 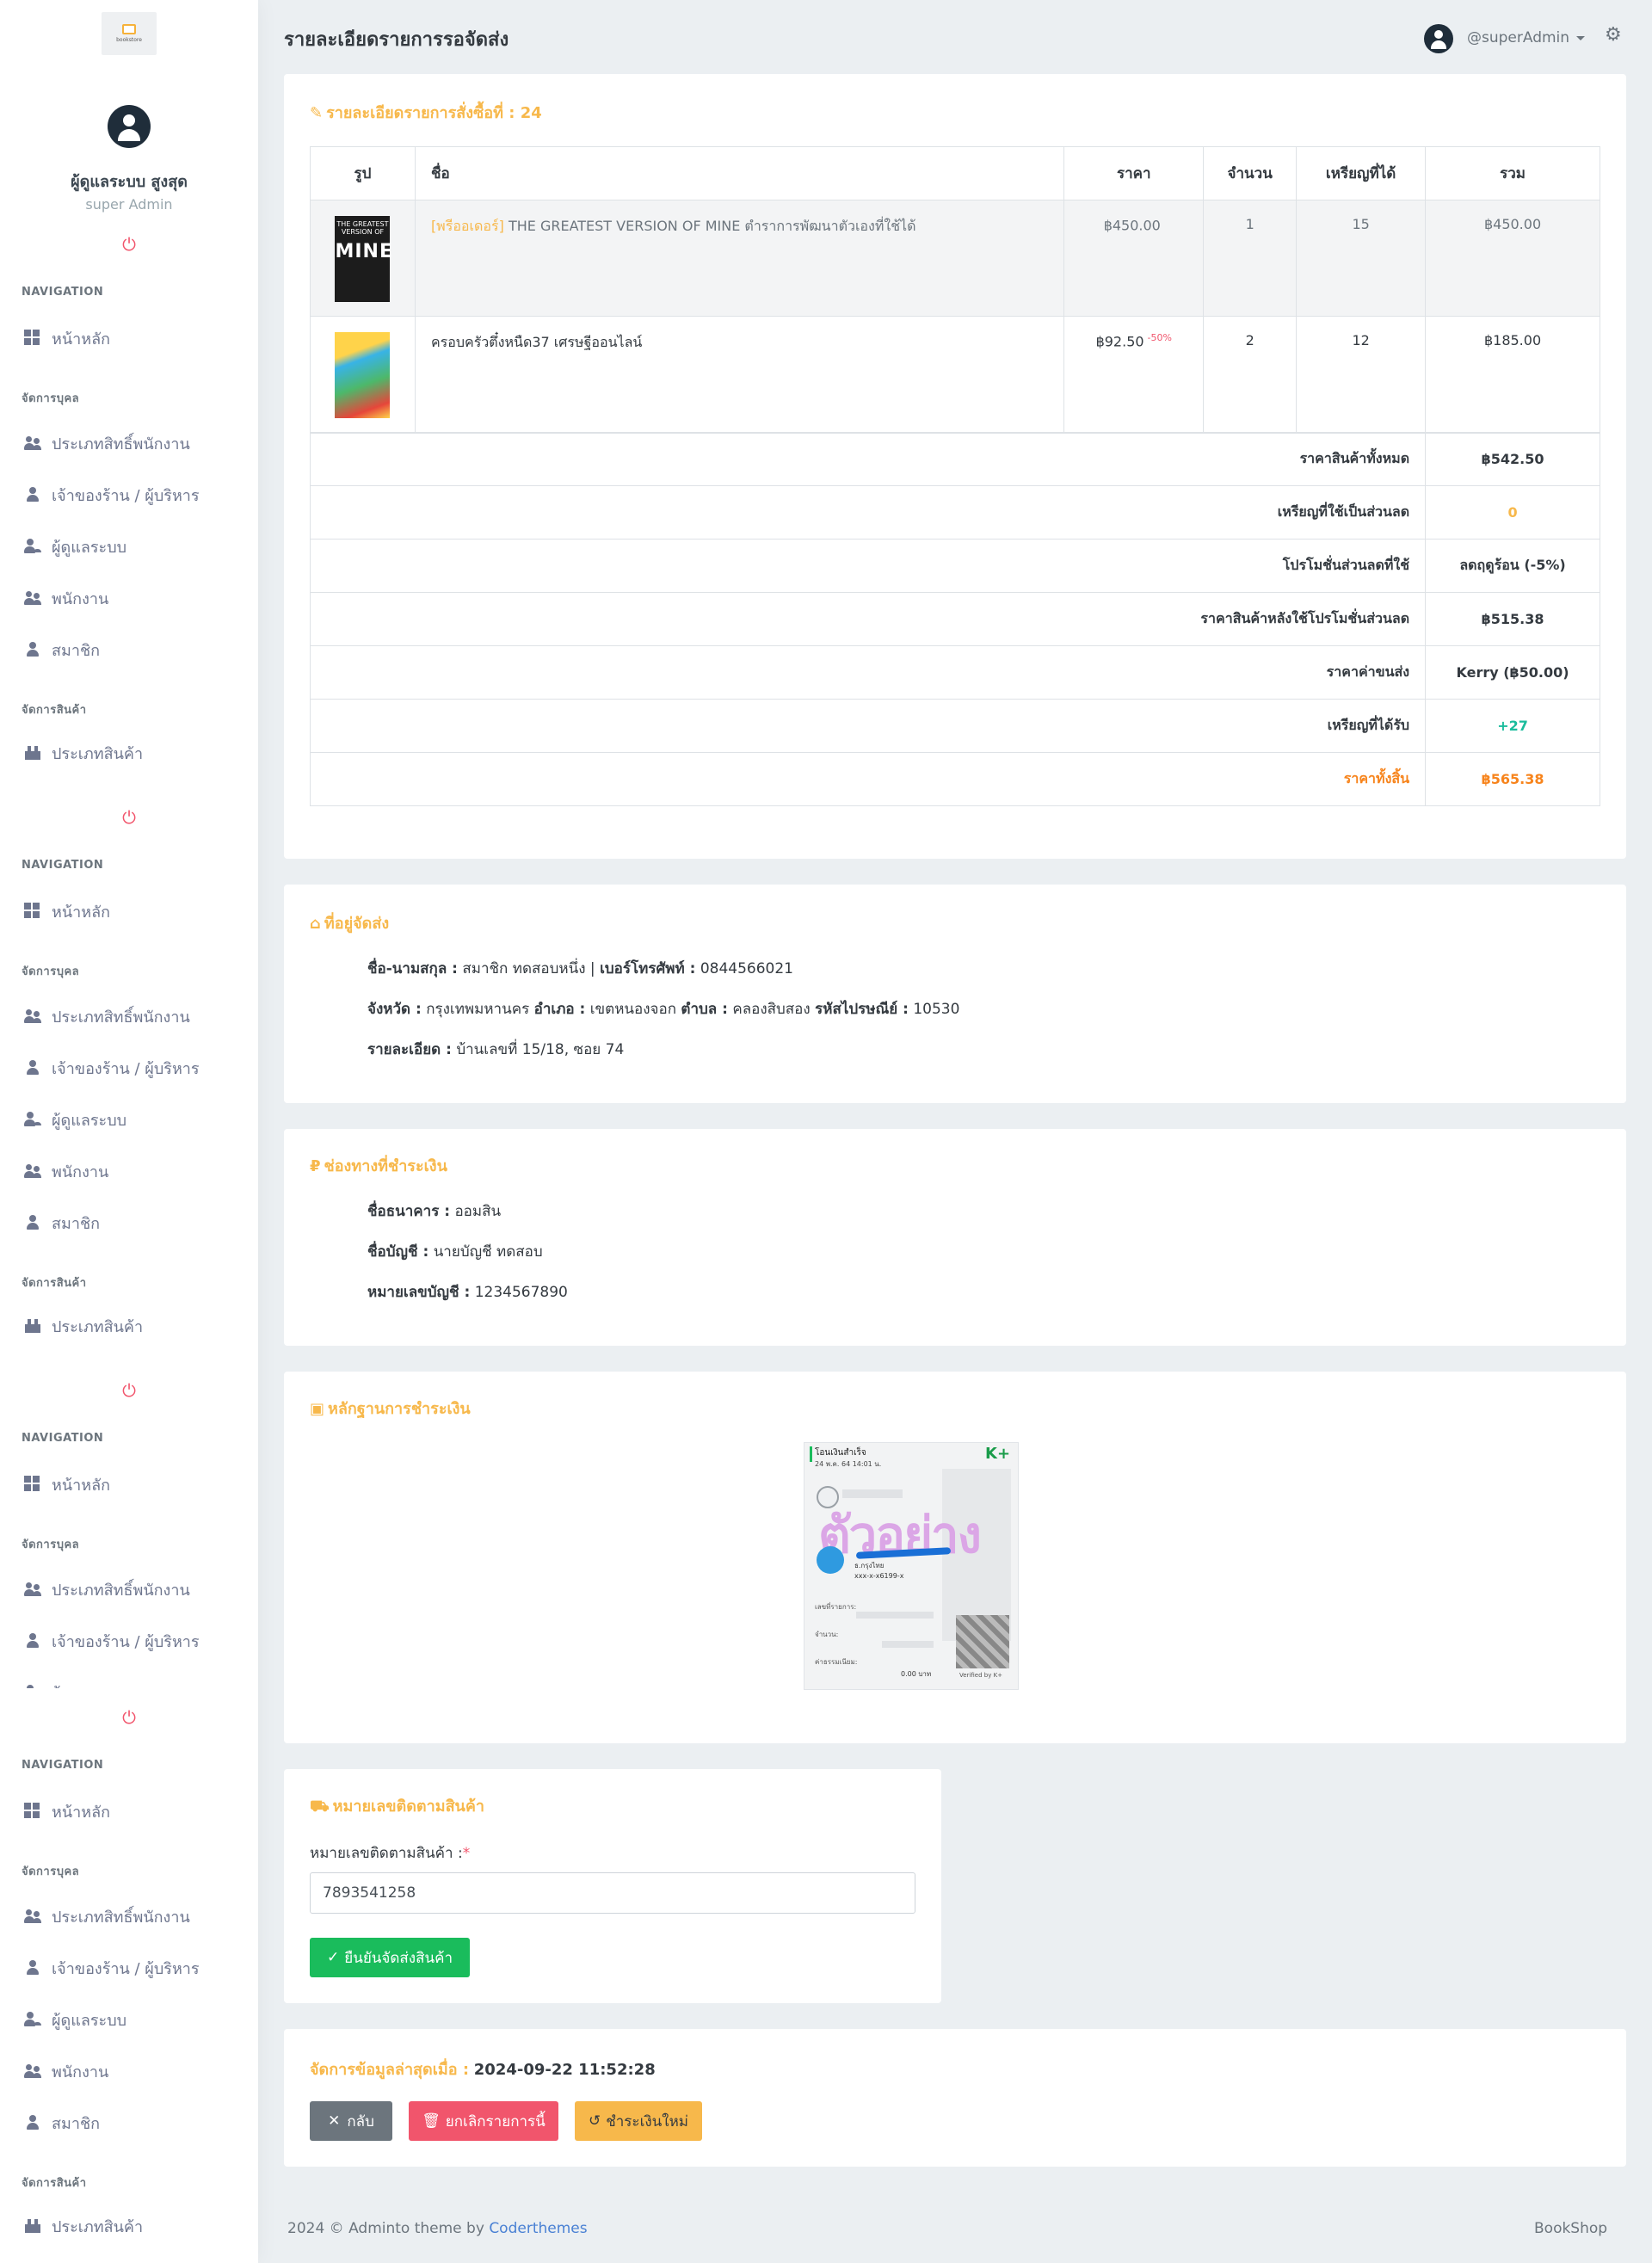 I want to click on back-button: ✕ กลับ, so click(x=351, y=2121).